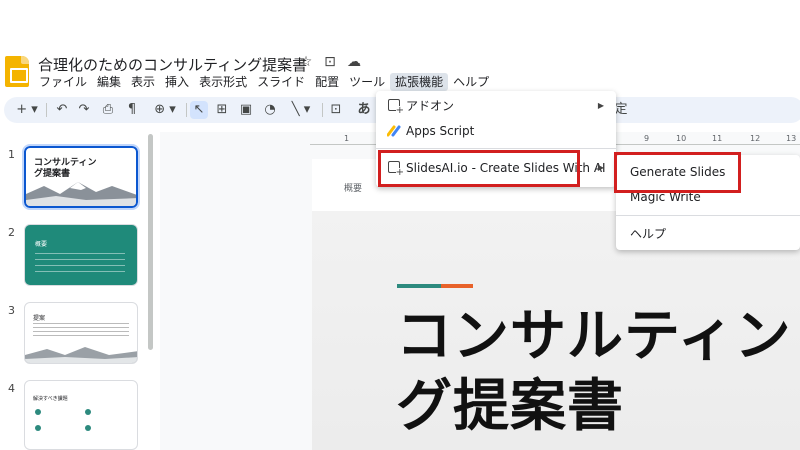 This screenshot has width=800, height=450. Describe the element at coordinates (11, 310) in the screenshot. I see `slide-number: 3` at that location.